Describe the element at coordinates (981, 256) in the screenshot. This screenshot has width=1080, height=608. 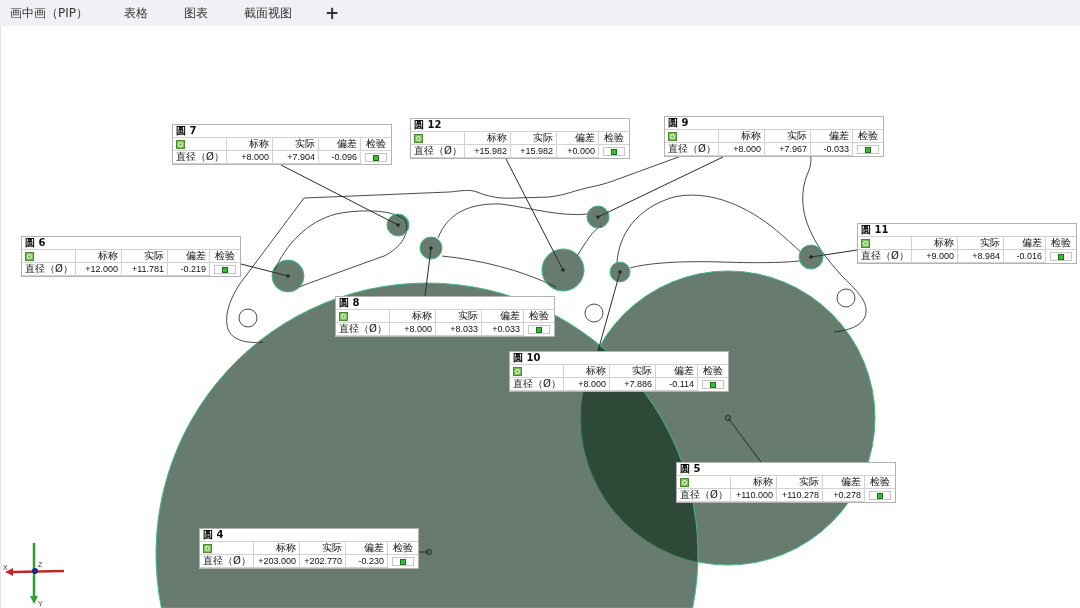
I see `actual-value: +8.984` at that location.